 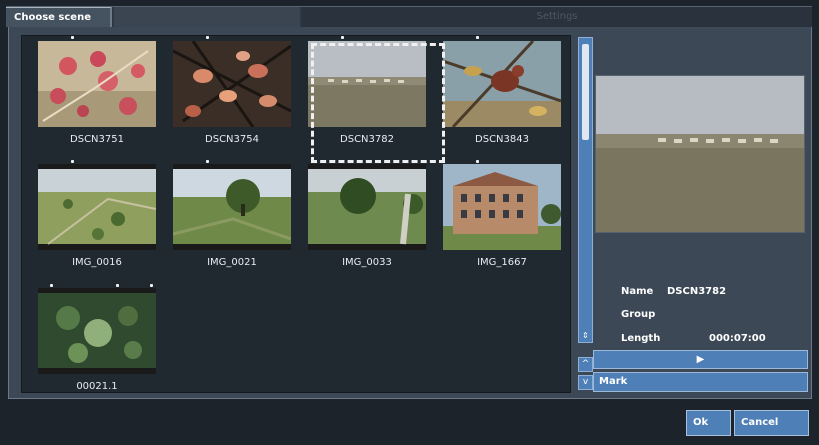 I want to click on selected-scene-frame, so click(x=378, y=103).